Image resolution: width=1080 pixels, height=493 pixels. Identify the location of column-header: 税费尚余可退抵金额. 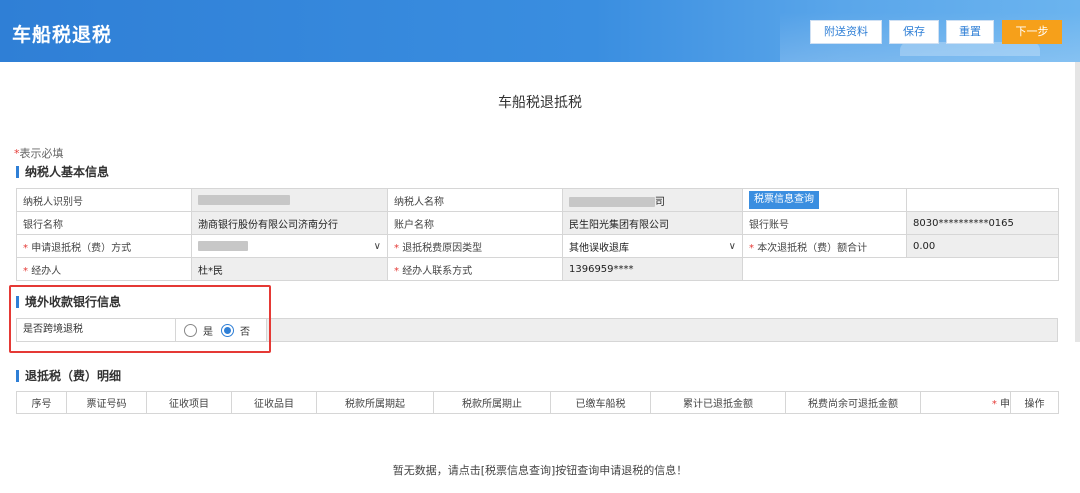
(853, 402).